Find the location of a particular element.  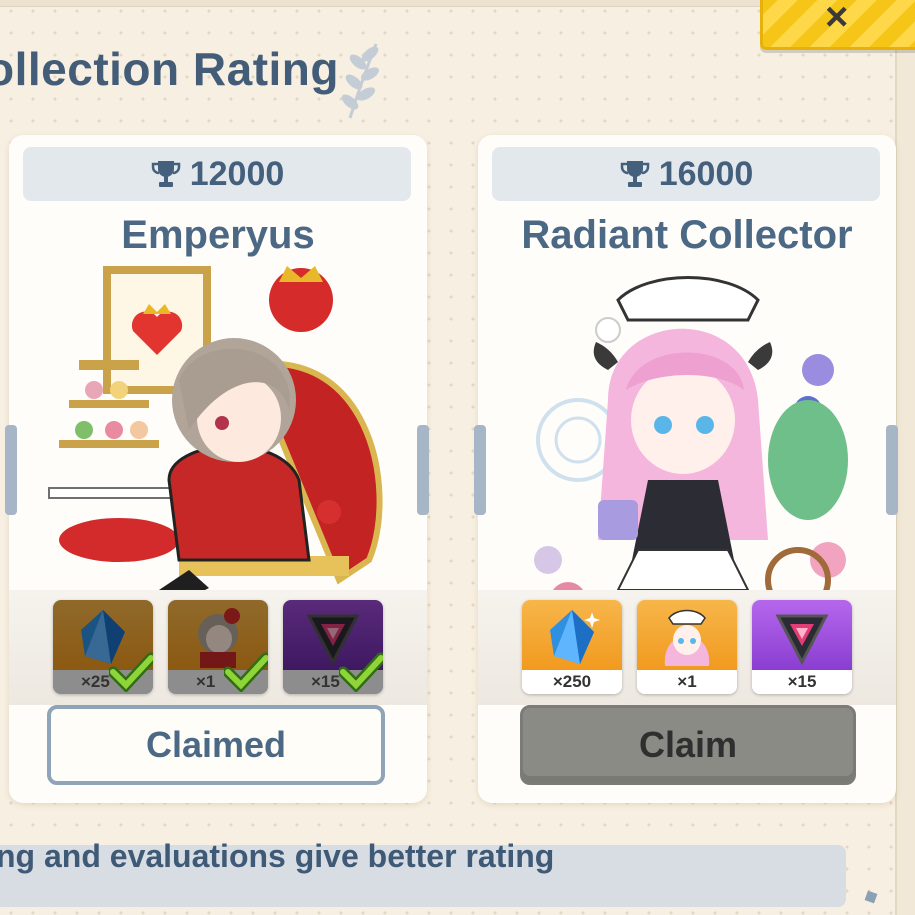

page-title: ollection Rating is located at coordinates (169, 69).